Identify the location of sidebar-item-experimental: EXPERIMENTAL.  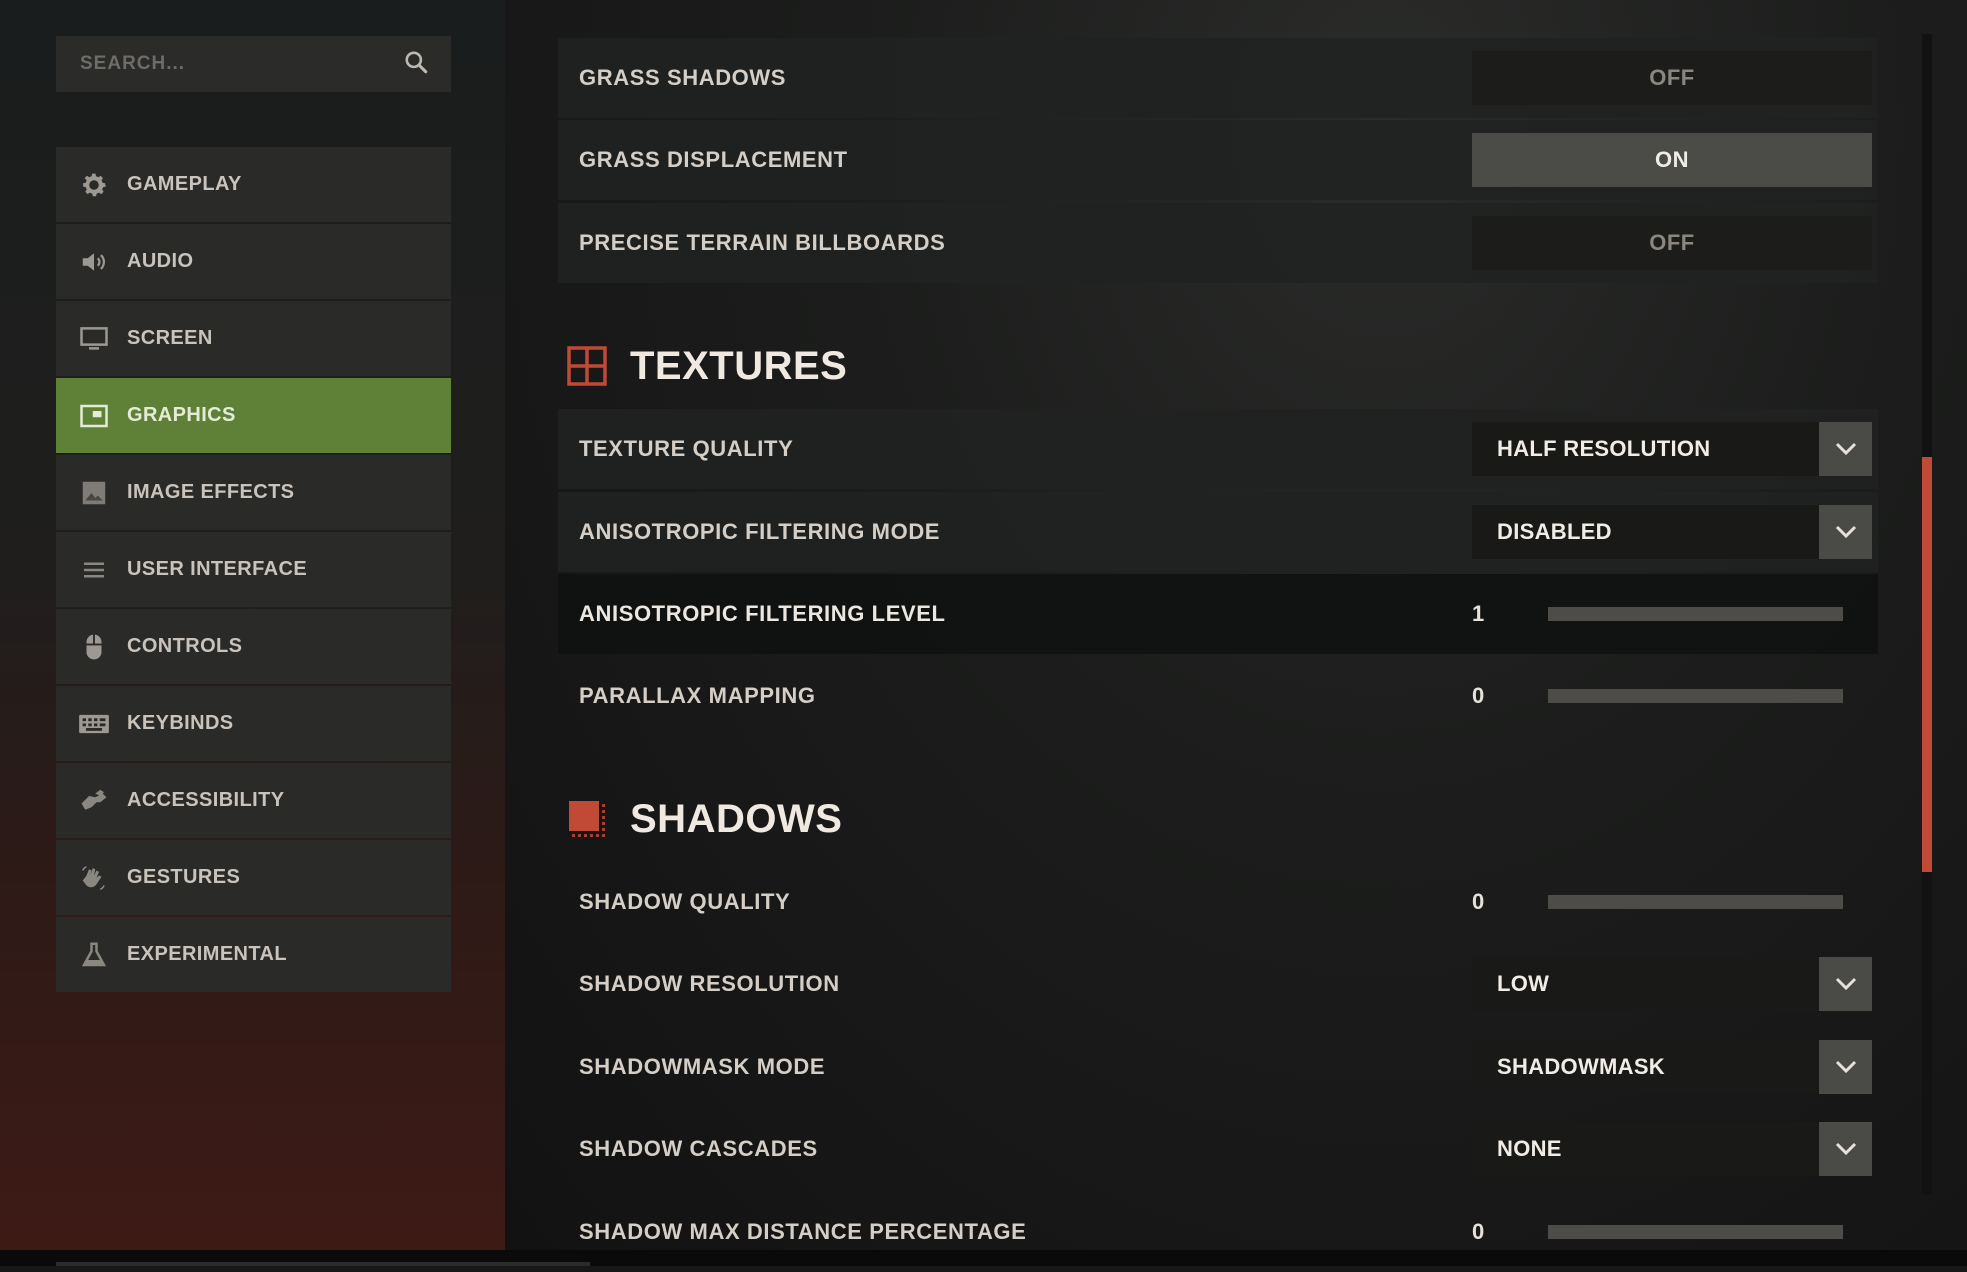
(253, 954).